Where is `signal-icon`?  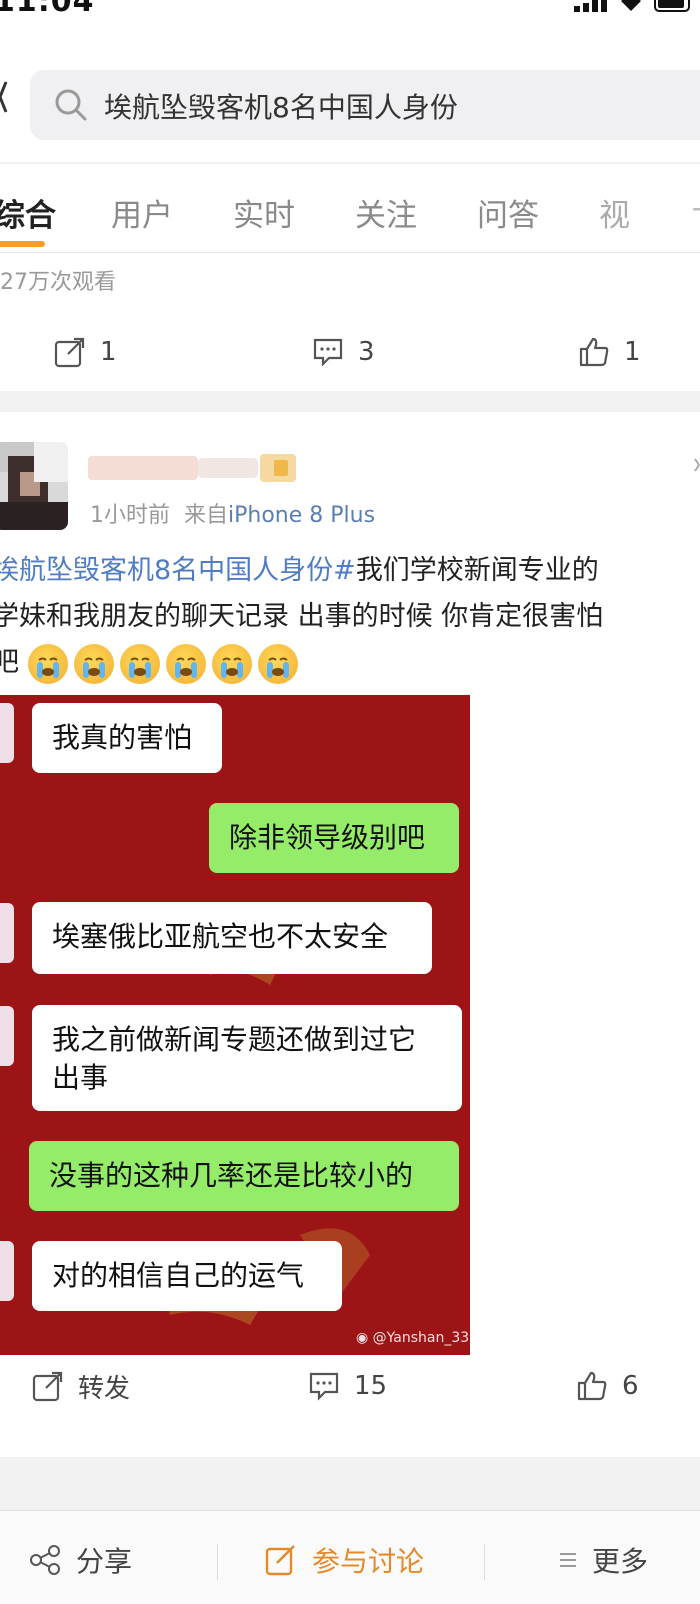
signal-icon is located at coordinates (590, 6).